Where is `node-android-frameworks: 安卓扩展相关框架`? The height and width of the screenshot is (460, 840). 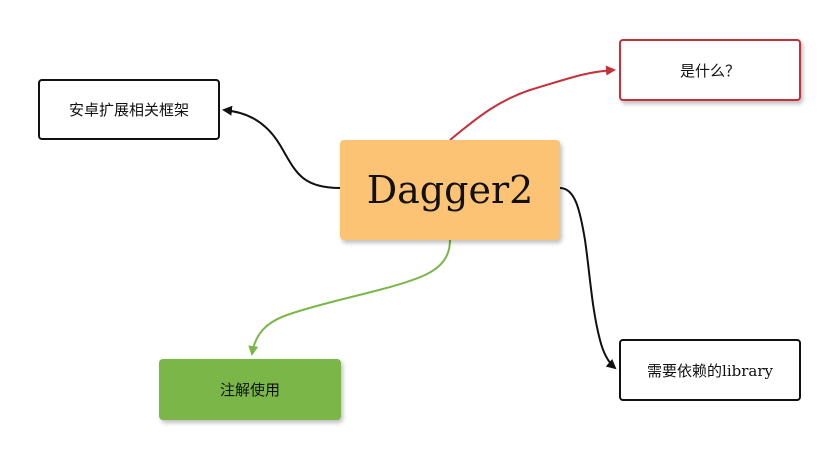
node-android-frameworks: 安卓扩展相关框架 is located at coordinates (129, 109).